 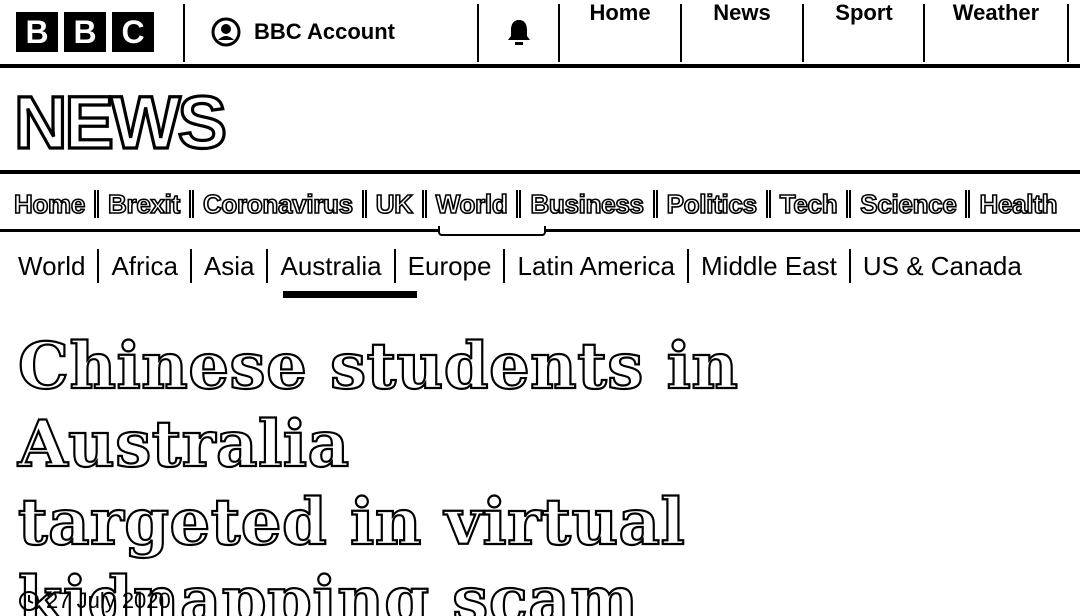 What do you see at coordinates (1019, 204) in the screenshot?
I see `section-nav-health: Health` at bounding box center [1019, 204].